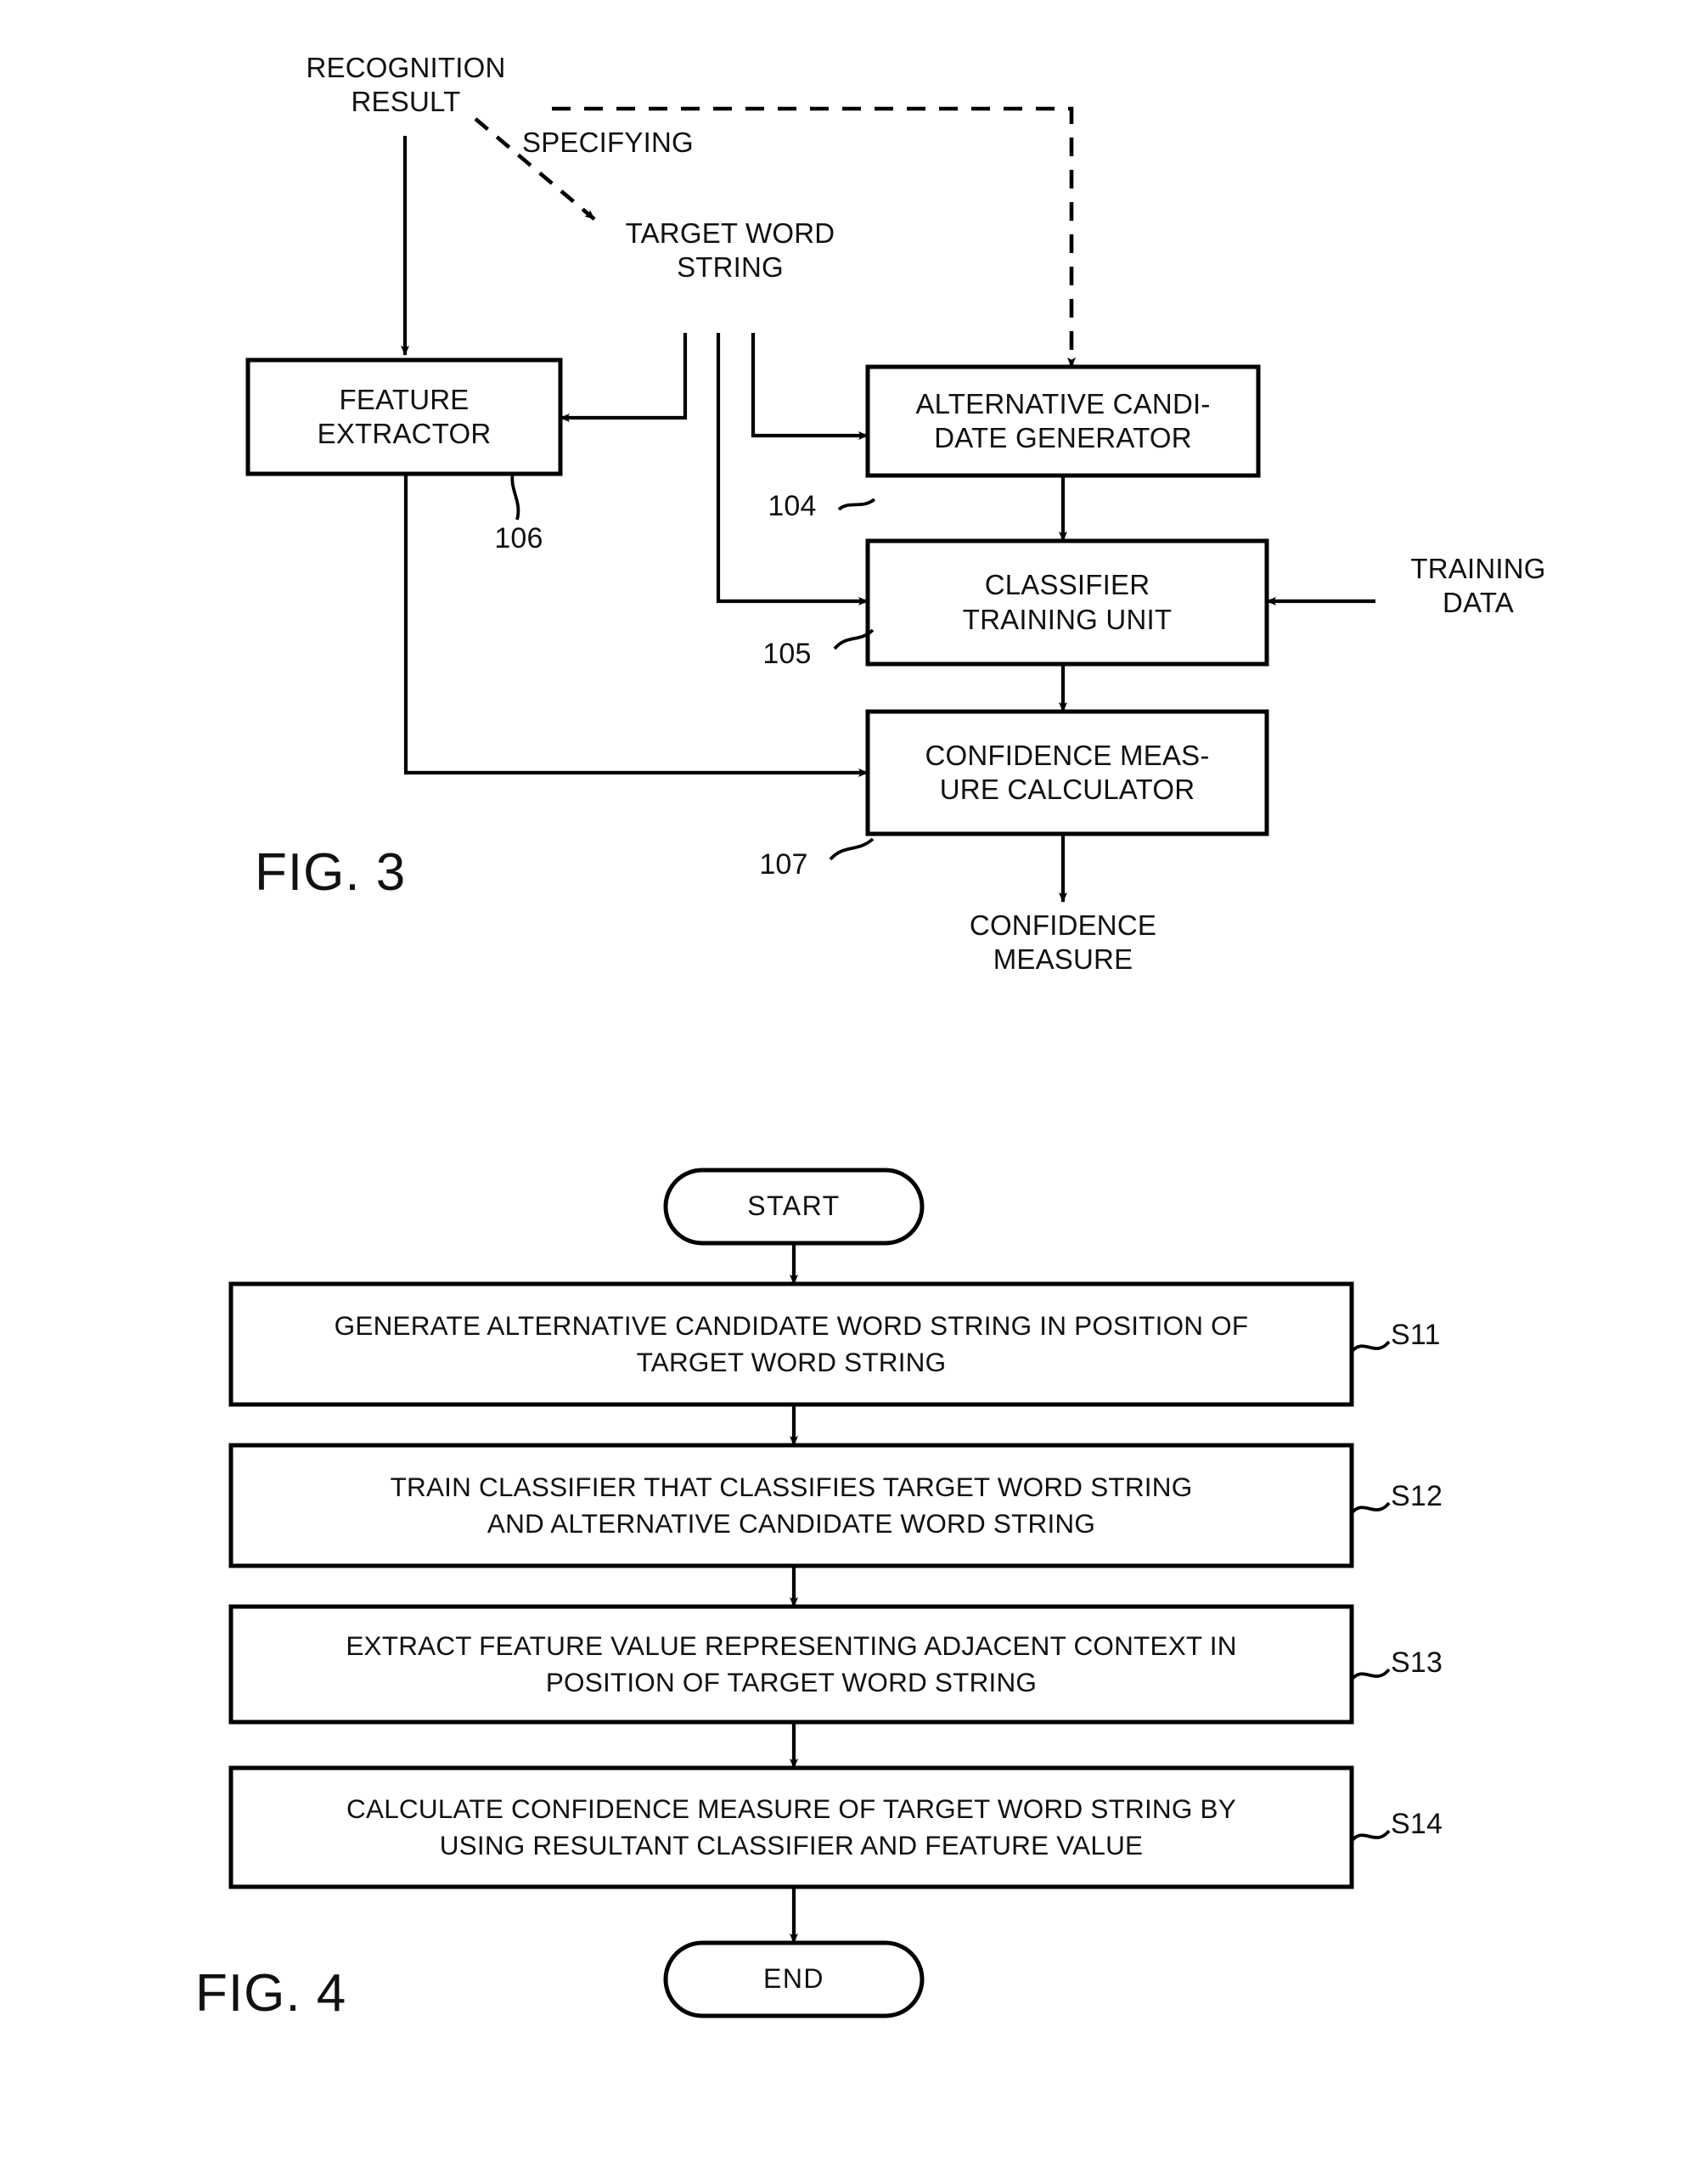 The image size is (1693, 2184). I want to click on label-confidence-measure-output: CONFIDENCE MEASURE, so click(1063, 942).